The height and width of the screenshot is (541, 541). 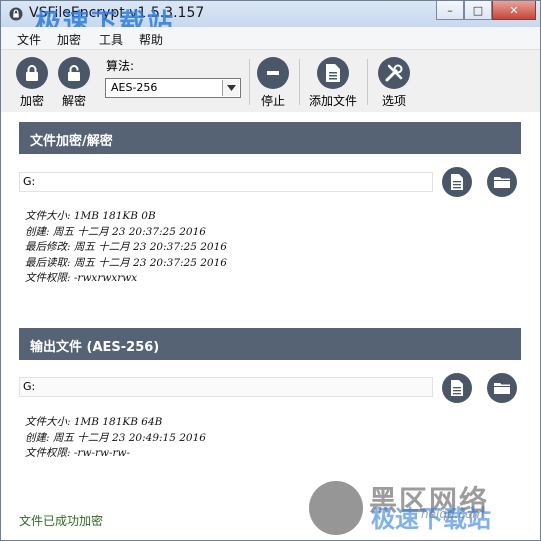 I want to click on watermark-url: heiqu.com, so click(x=452, y=514).